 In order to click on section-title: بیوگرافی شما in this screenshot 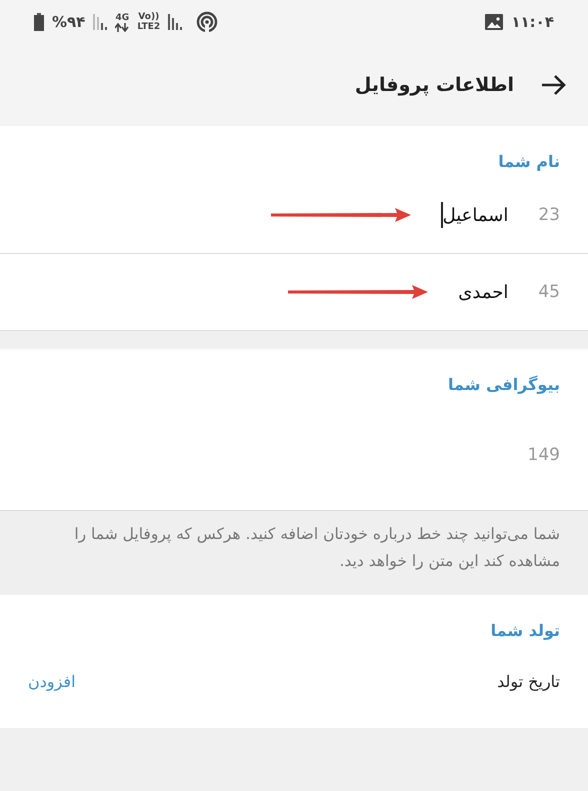, I will do `click(503, 385)`.